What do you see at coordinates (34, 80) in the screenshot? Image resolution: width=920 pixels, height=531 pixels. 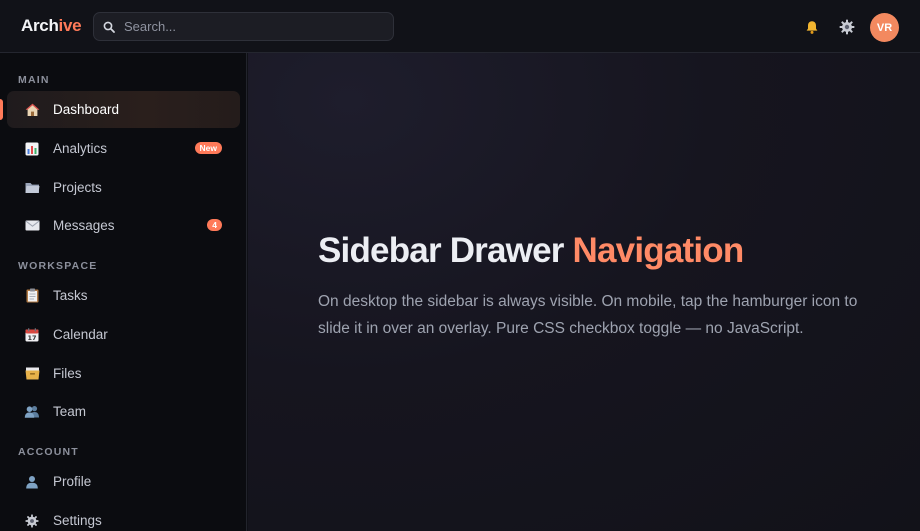 I see `section-label-main: MAIN` at bounding box center [34, 80].